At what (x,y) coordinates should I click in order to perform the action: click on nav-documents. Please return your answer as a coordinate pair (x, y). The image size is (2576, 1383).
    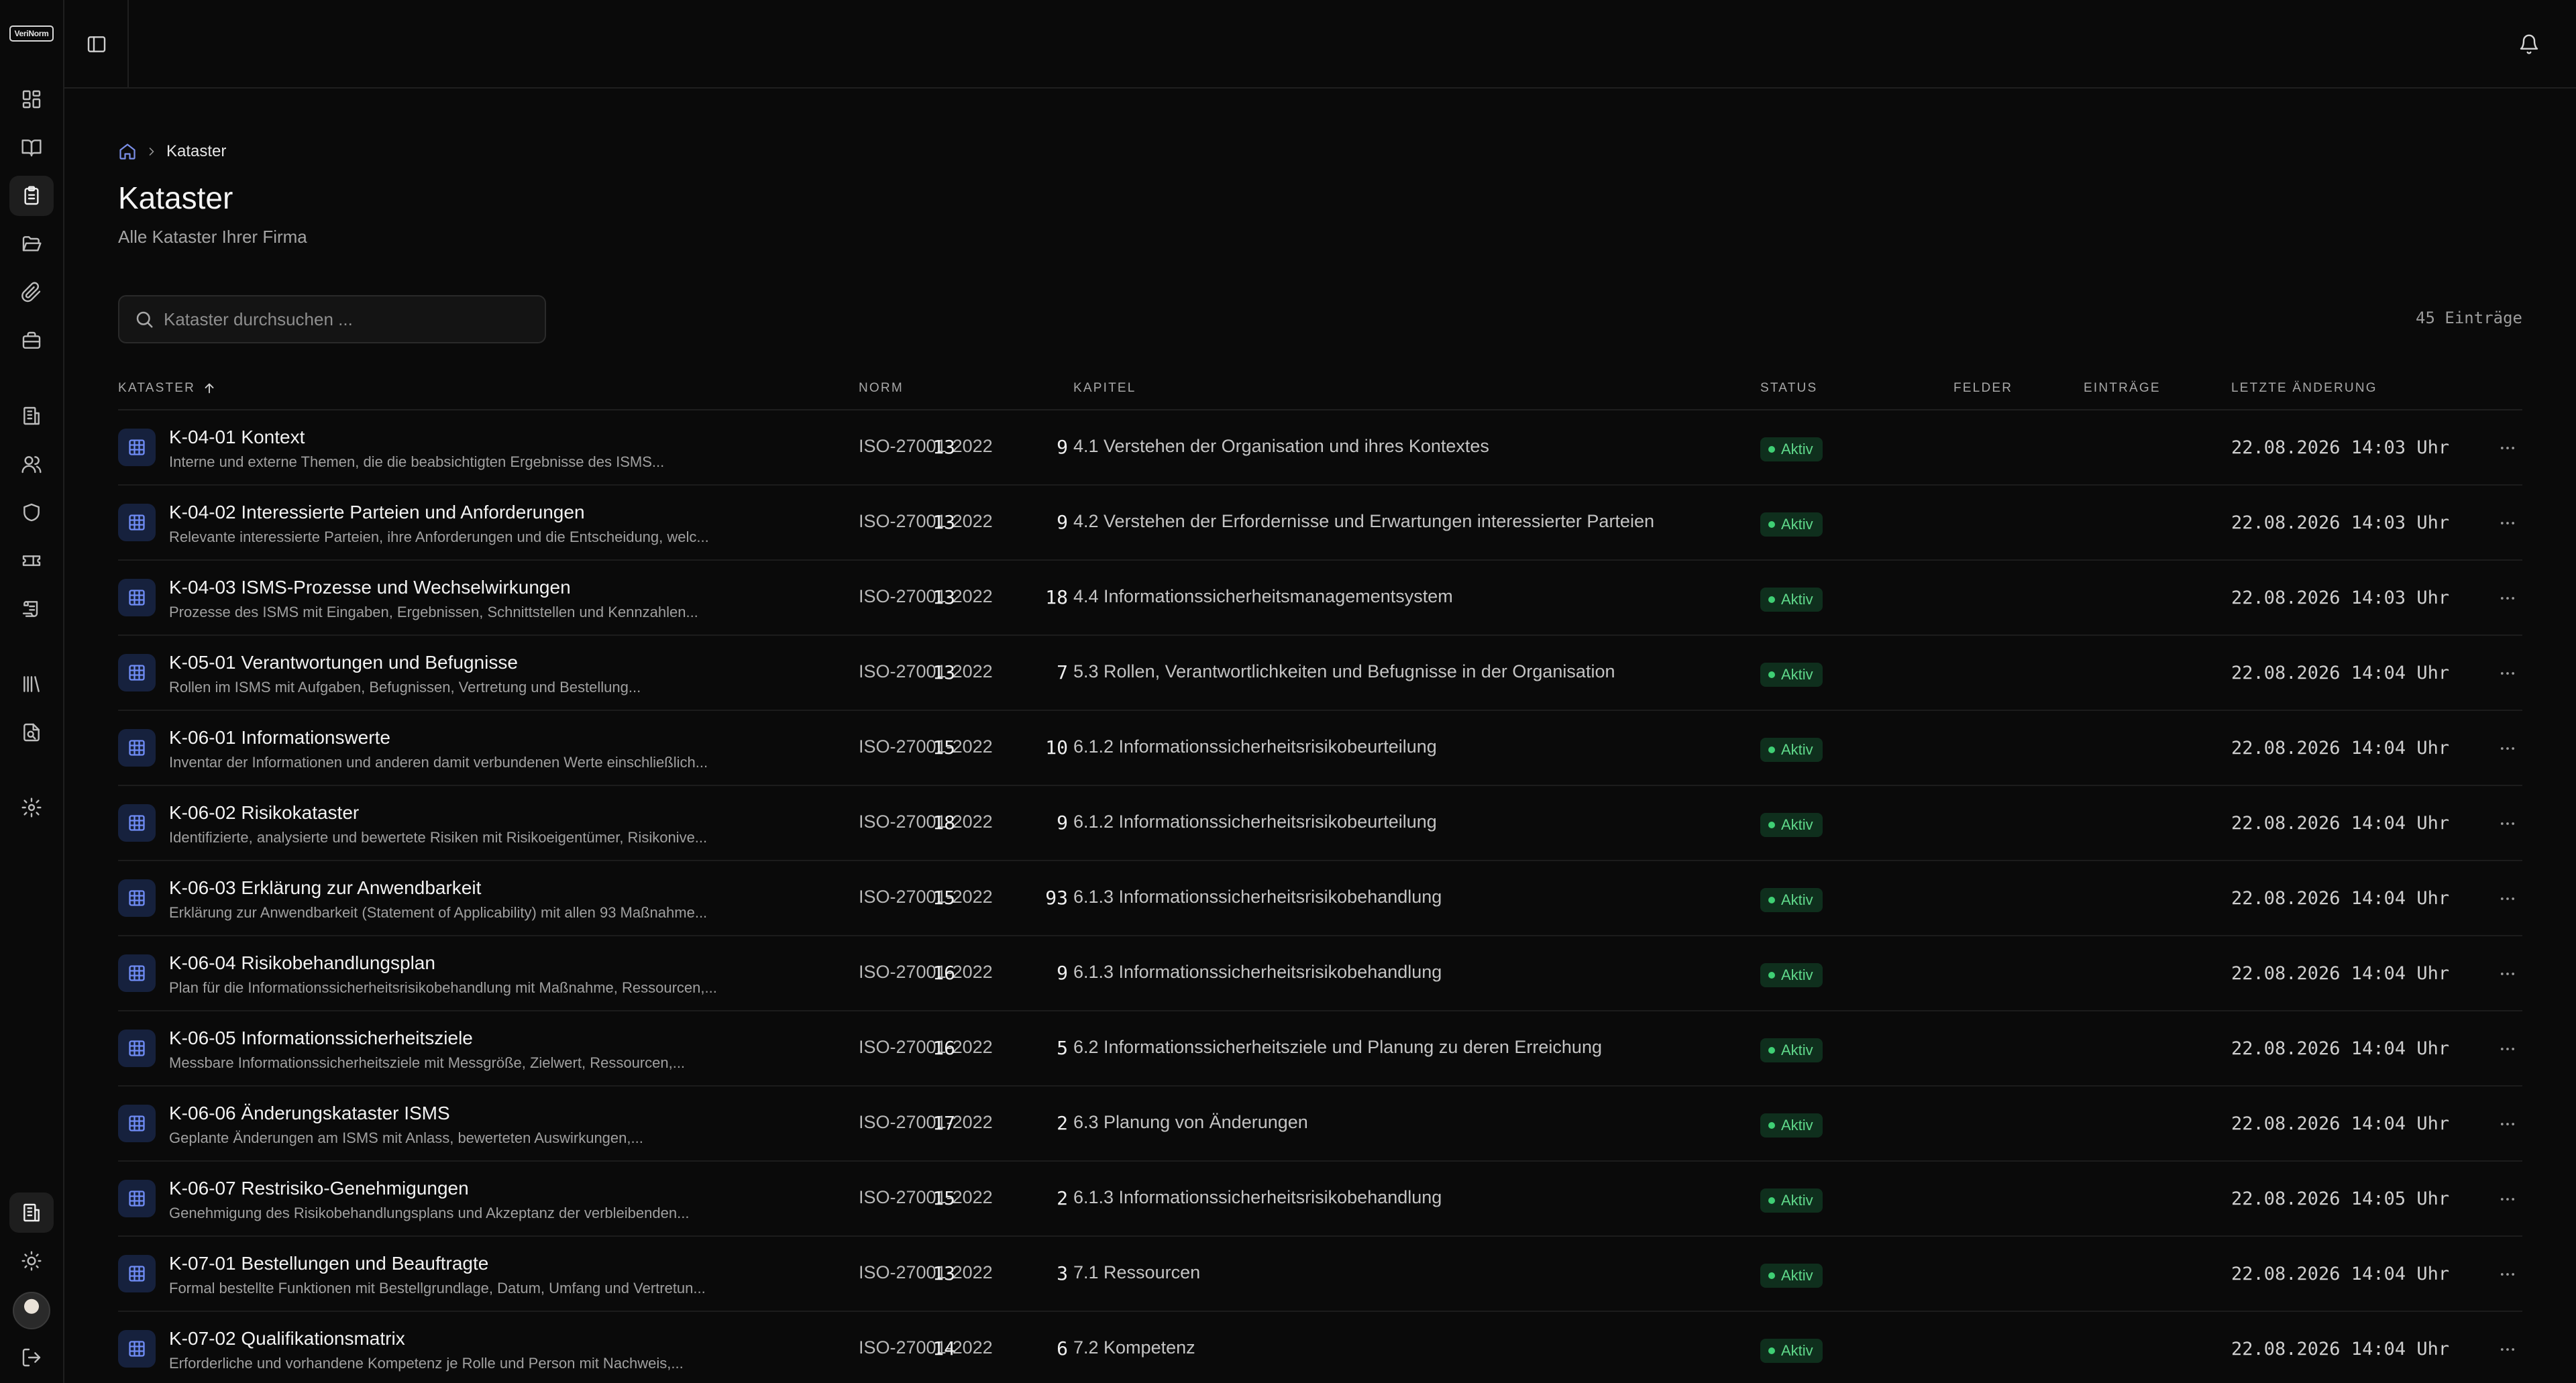
    Looking at the image, I should click on (31, 244).